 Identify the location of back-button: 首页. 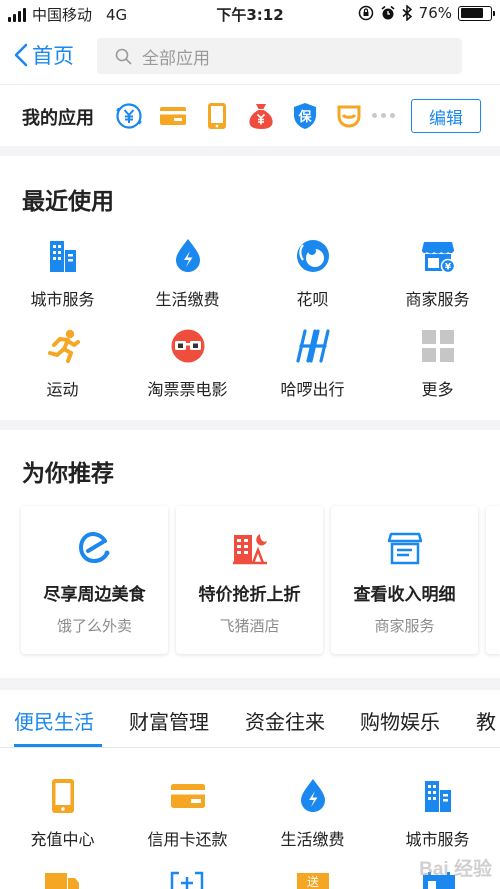
(44, 55).